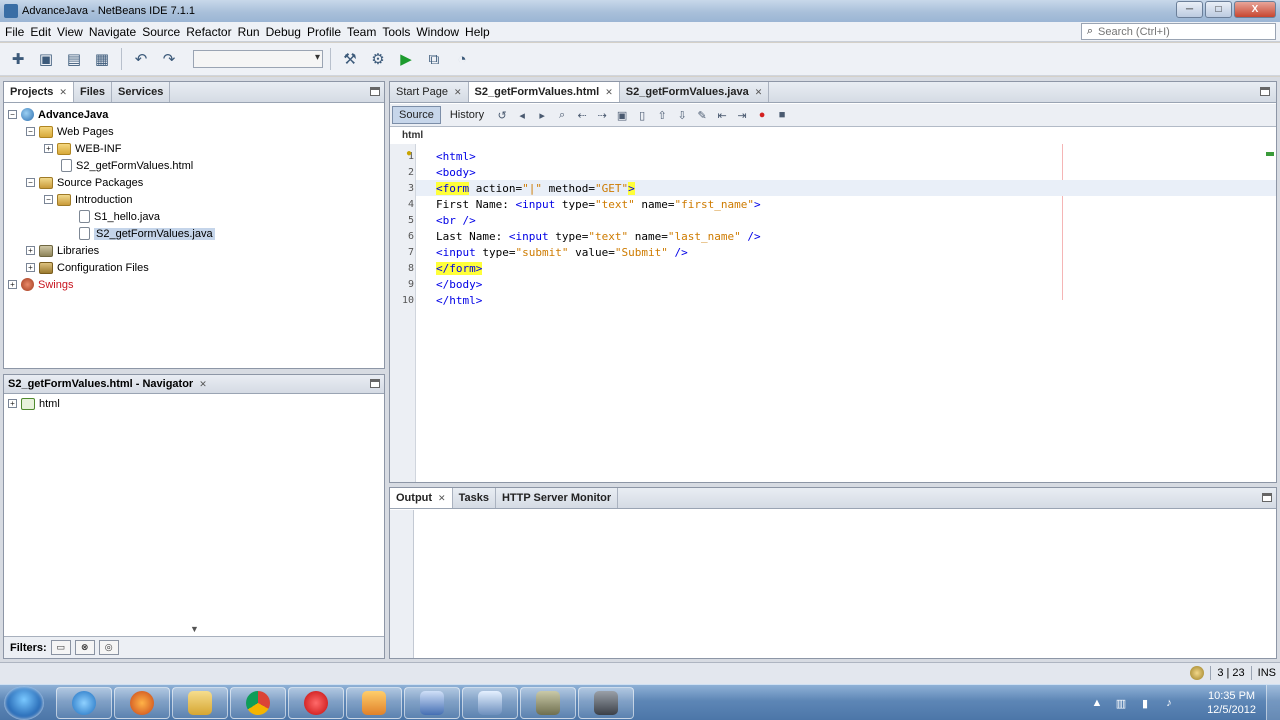 Image resolution: width=1280 pixels, height=720 pixels. I want to click on menu-run: Run, so click(249, 32).